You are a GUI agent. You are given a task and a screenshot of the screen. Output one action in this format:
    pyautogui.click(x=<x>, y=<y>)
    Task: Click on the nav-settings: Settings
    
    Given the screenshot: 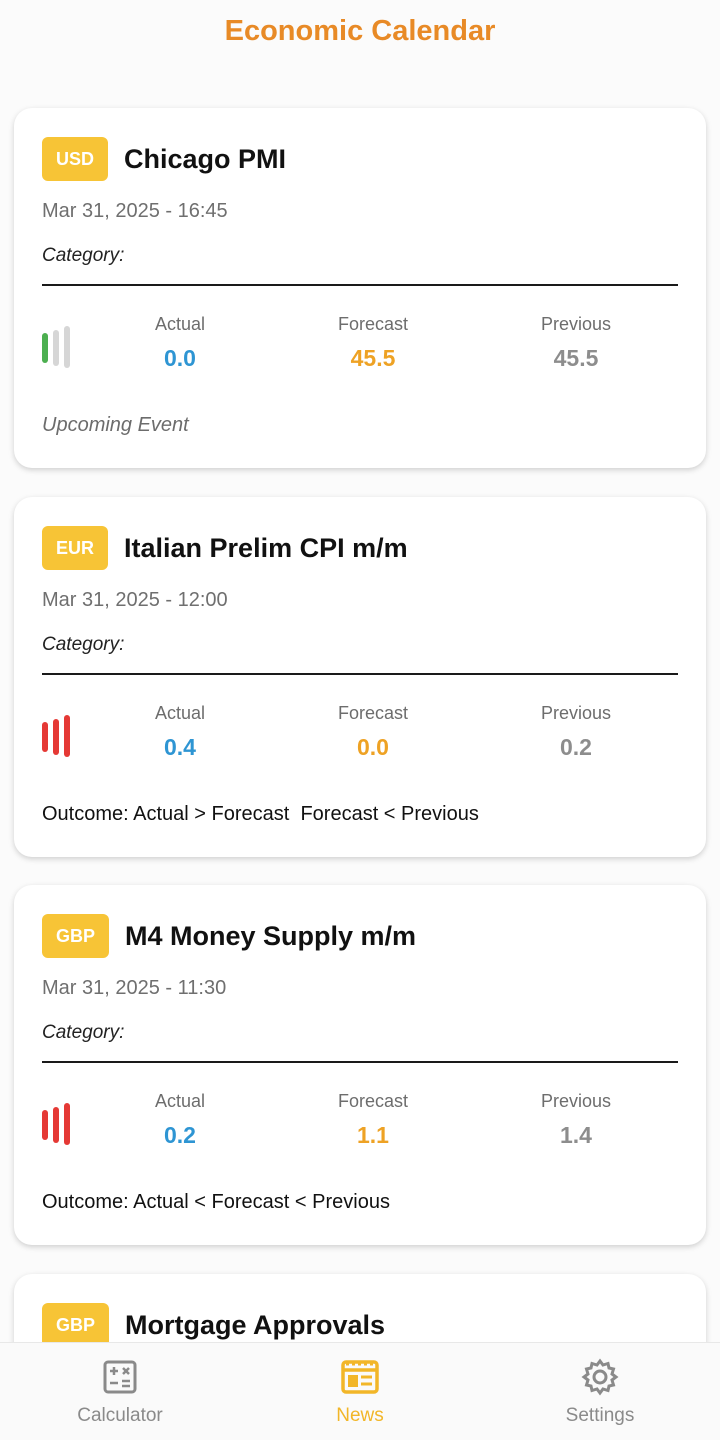 What is the action you would take?
    pyautogui.click(x=600, y=1392)
    